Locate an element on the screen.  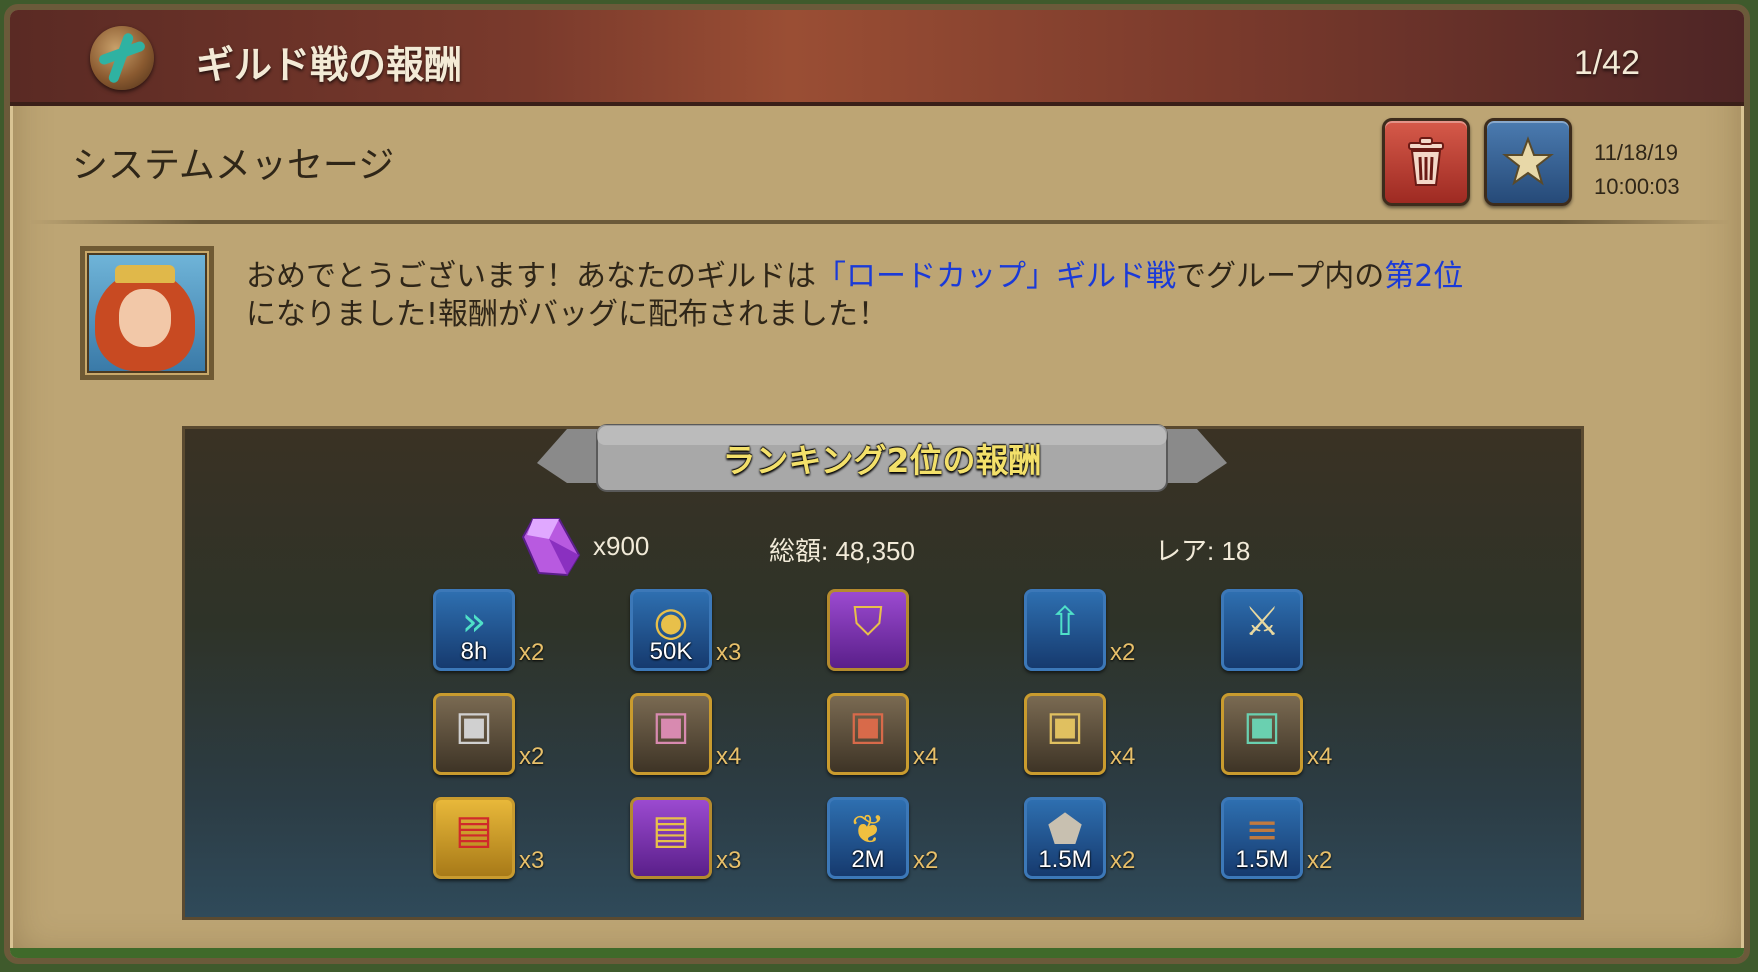
reward-item-amount: 50K is located at coordinates (671, 651).